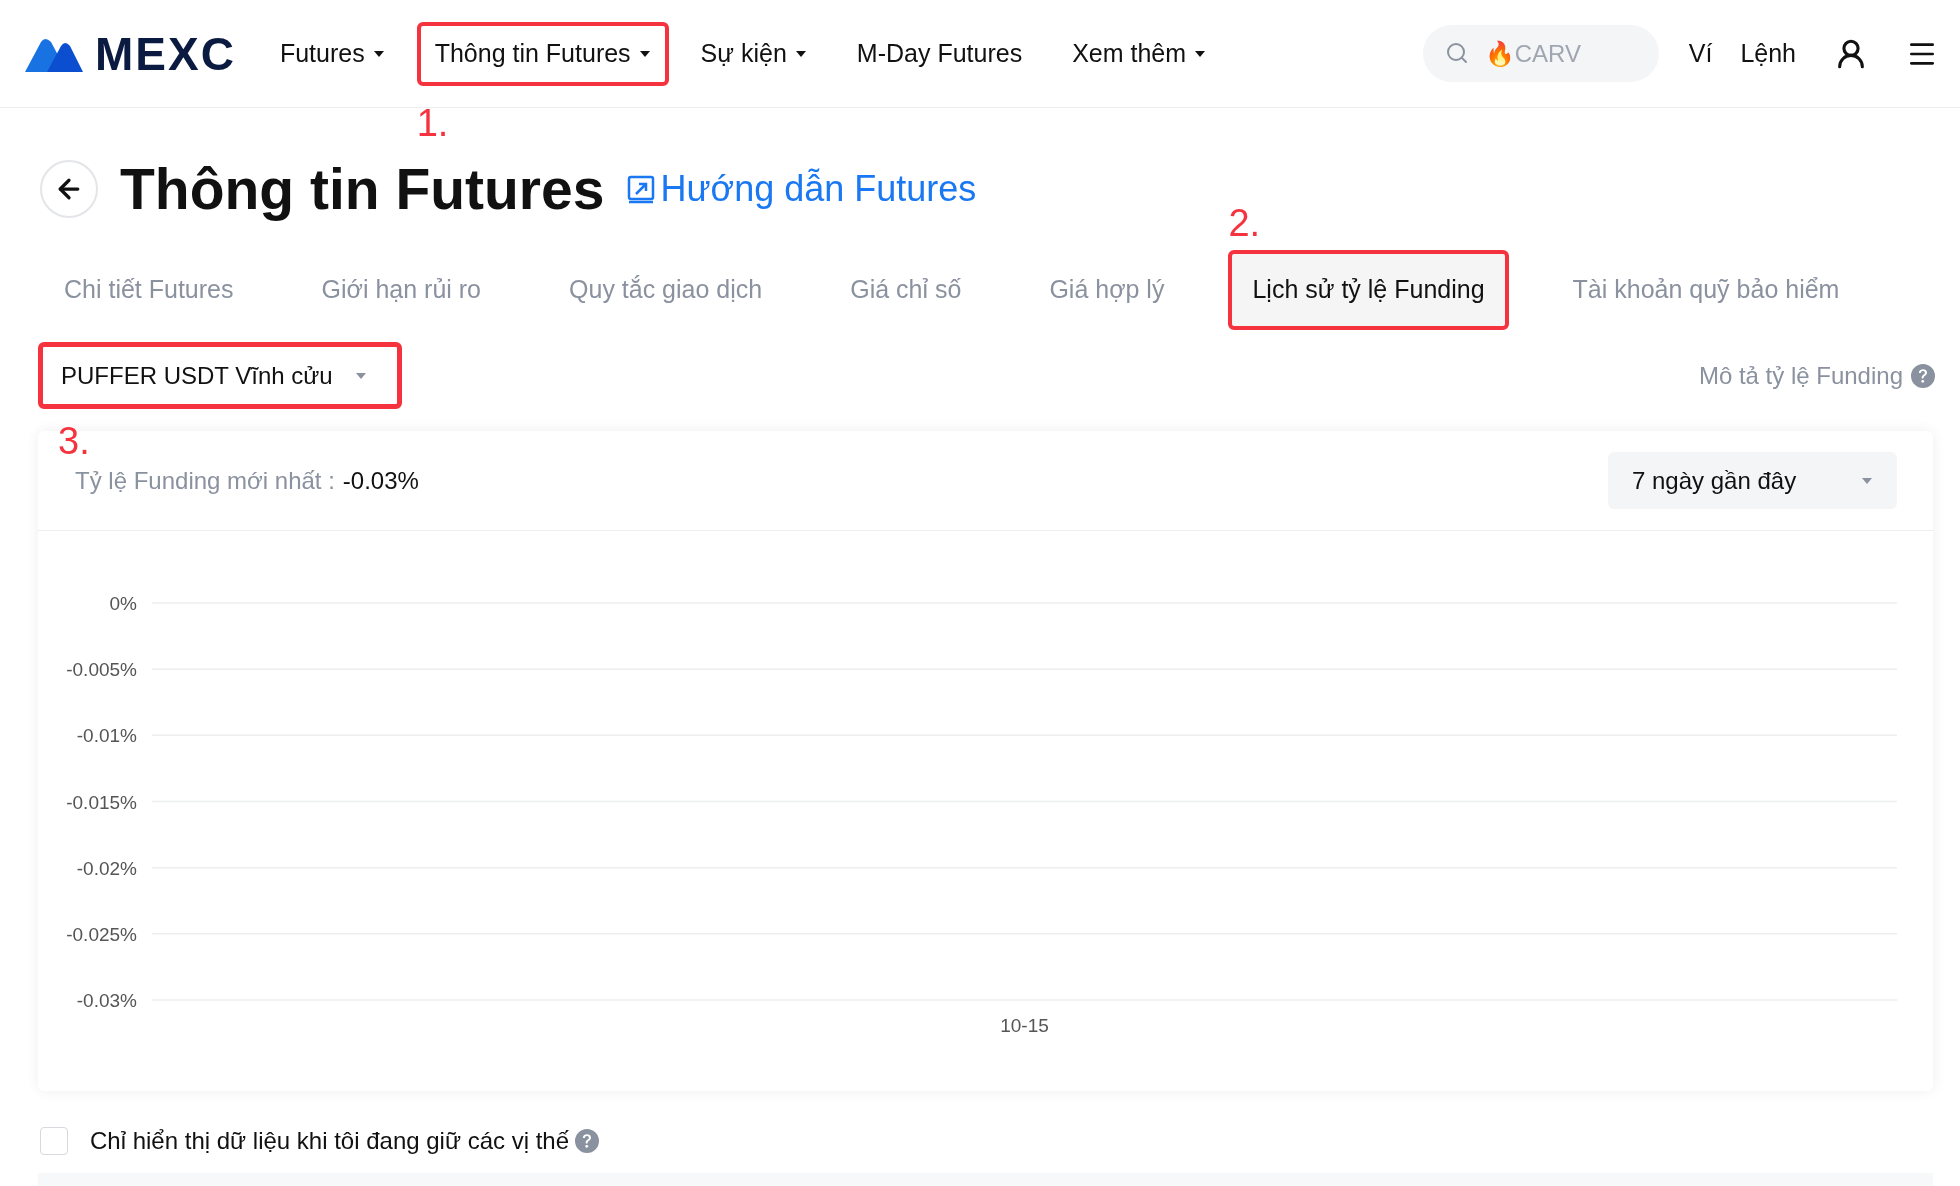 This screenshot has width=1960, height=1186. I want to click on annotation-number: 2., so click(1244, 223).